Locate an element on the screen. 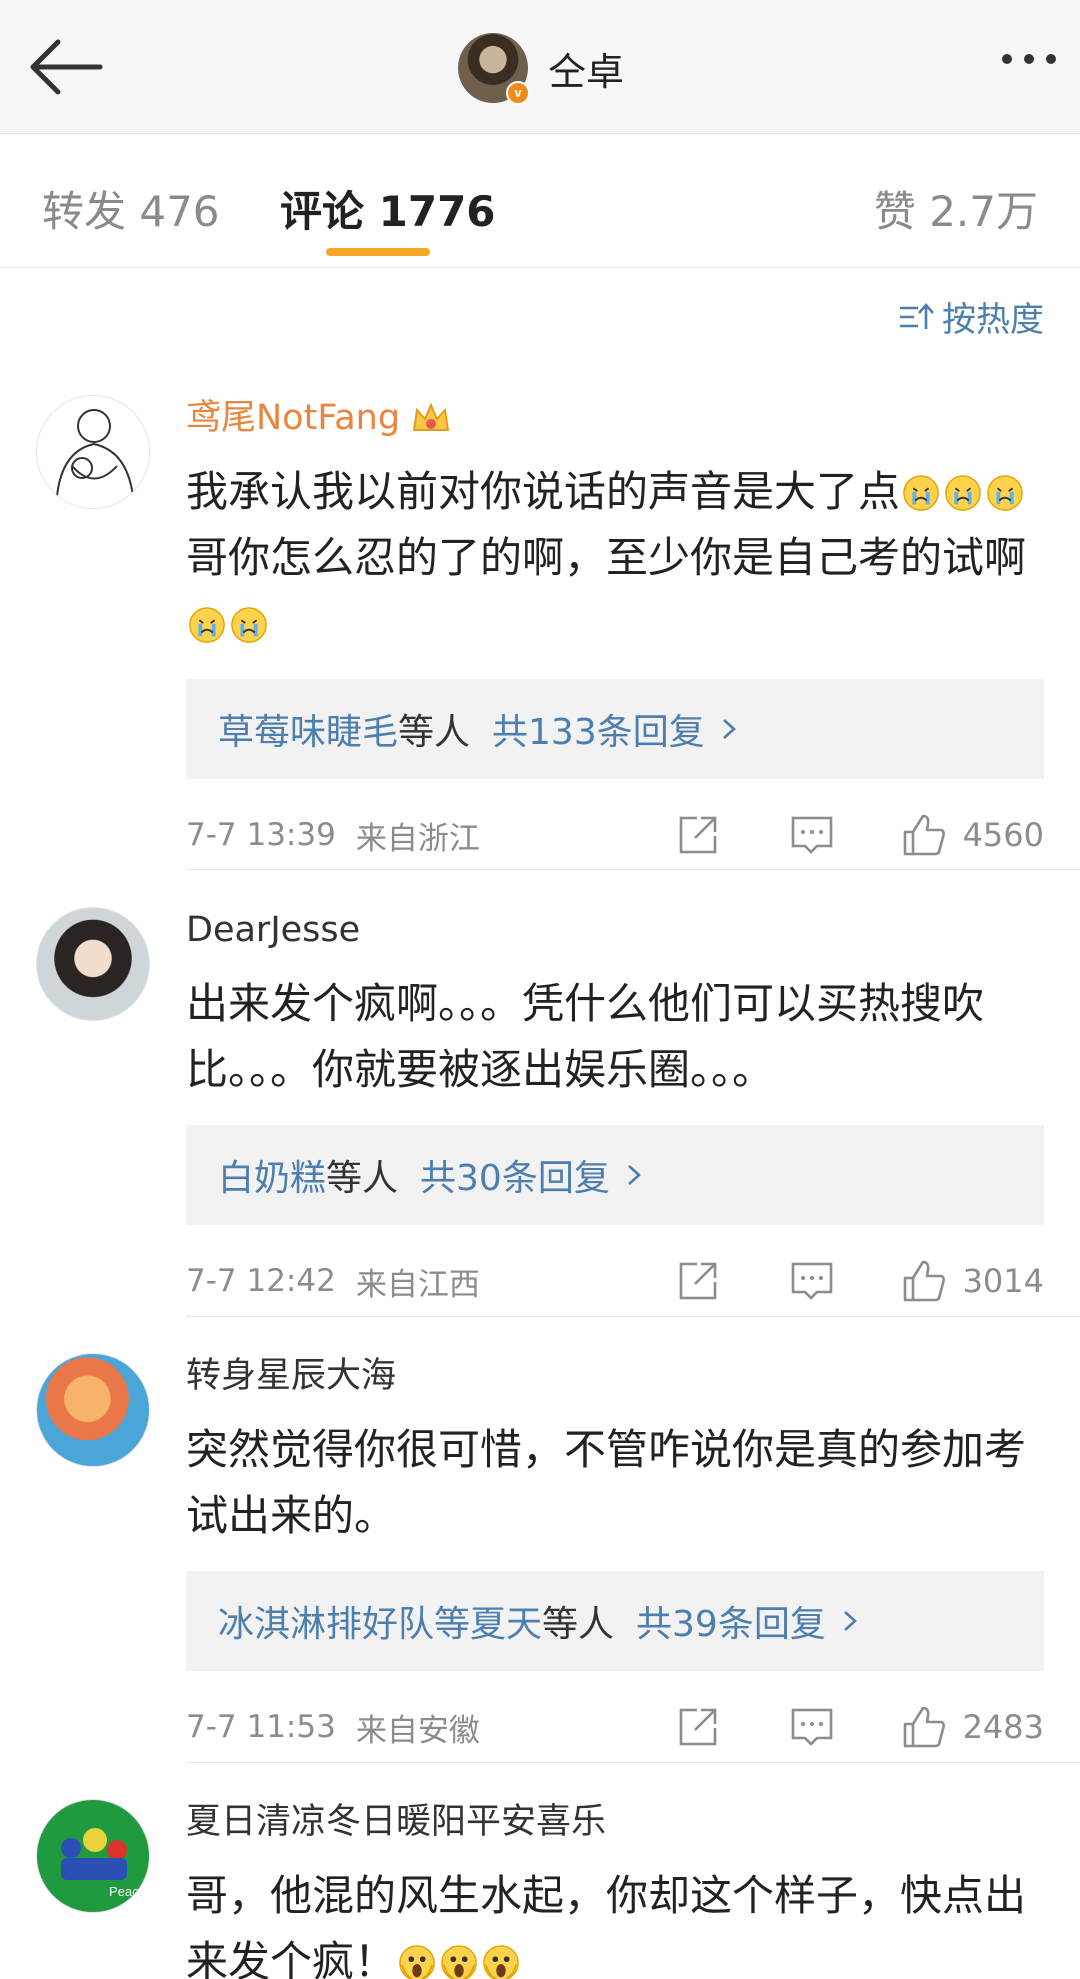 The image size is (1080, 1979). reply-summary: 草莓味睫毛 等人 共133条回复 is located at coordinates (615, 729).